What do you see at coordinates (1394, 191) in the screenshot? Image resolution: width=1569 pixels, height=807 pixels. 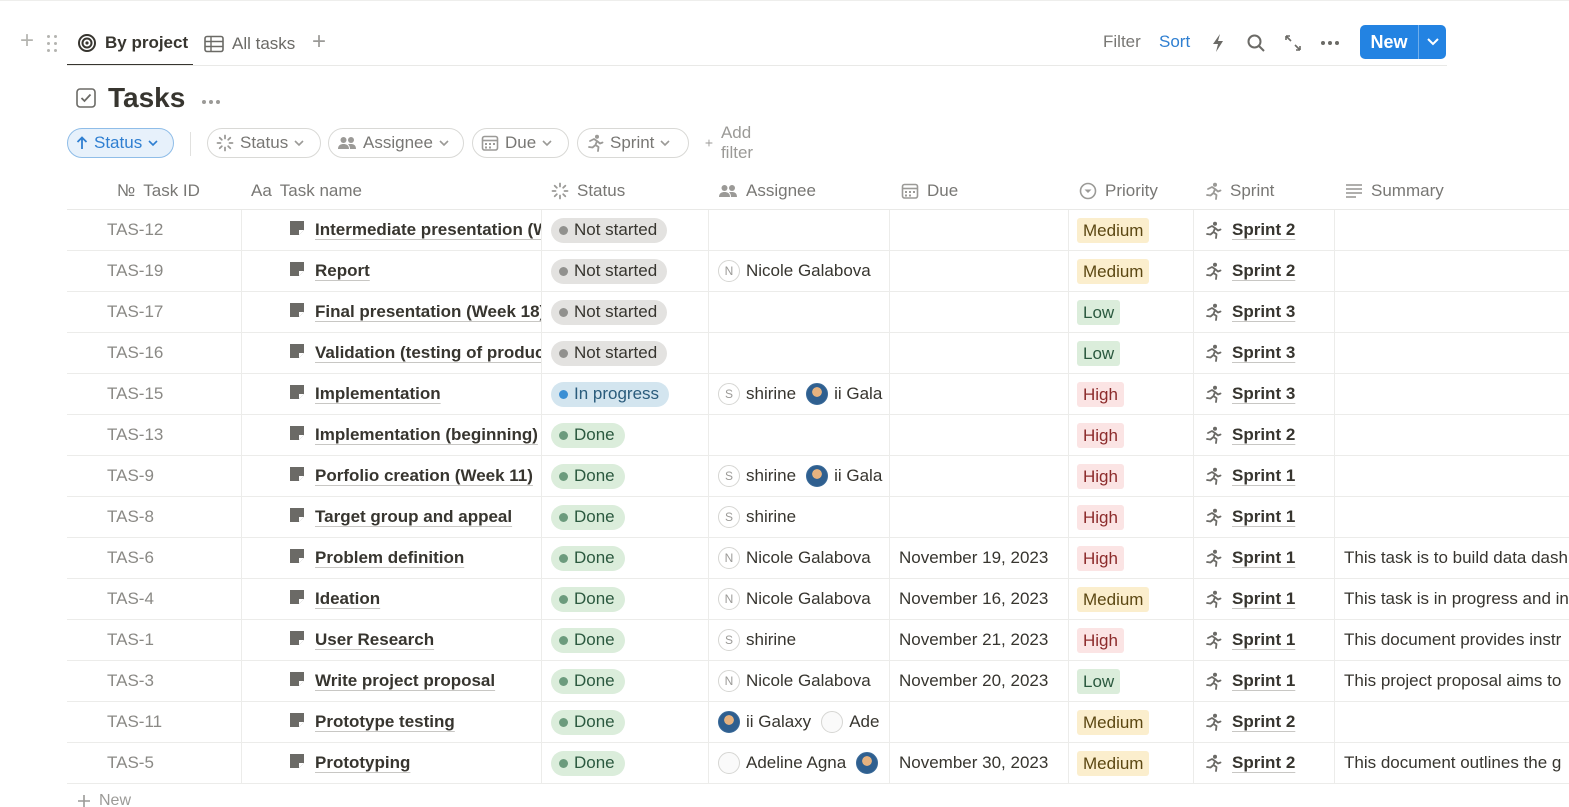 I see `column-header-summary: Summary` at bounding box center [1394, 191].